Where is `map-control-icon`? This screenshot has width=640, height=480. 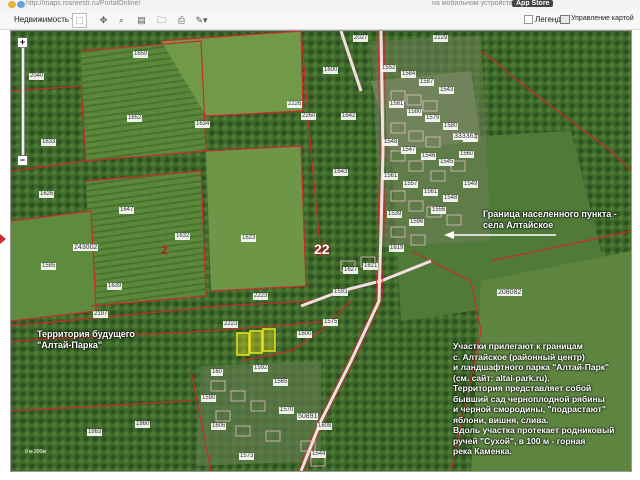 map-control-icon is located at coordinates (565, 19).